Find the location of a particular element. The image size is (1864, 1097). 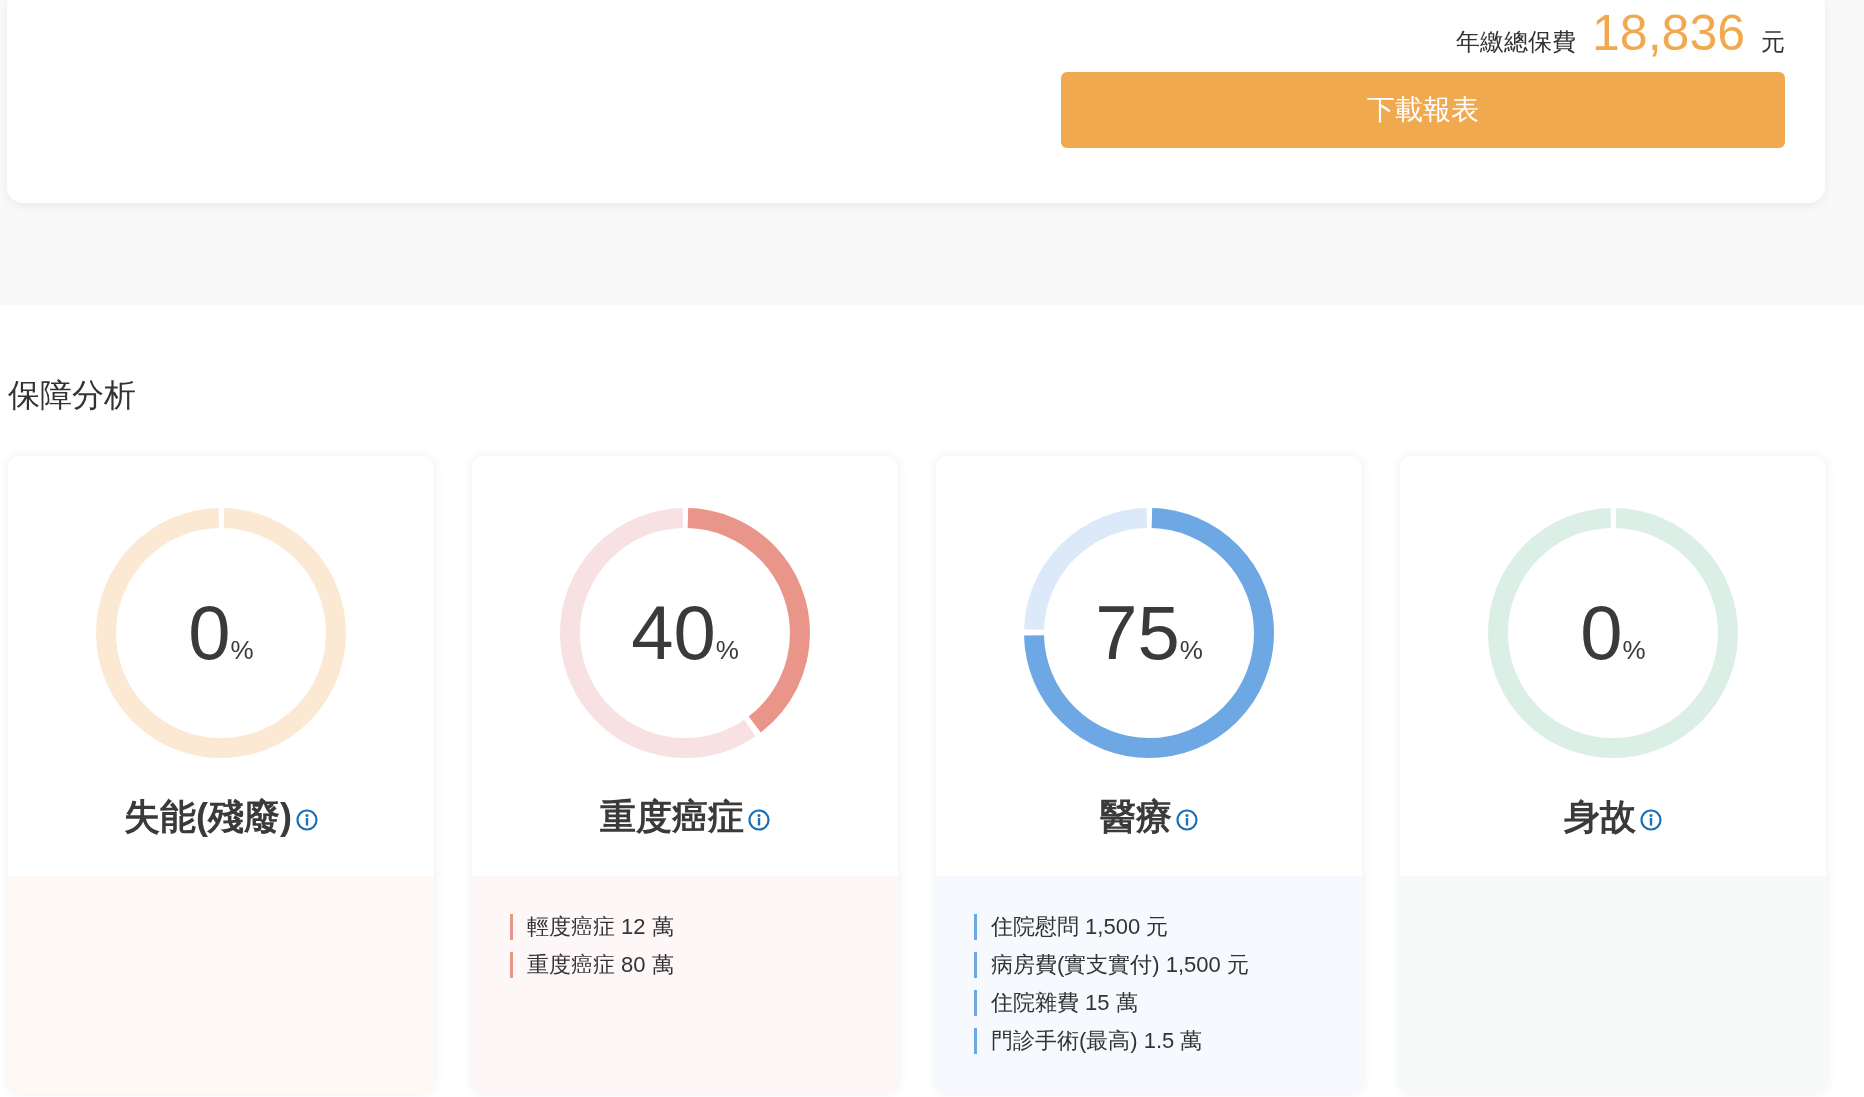

section-title: 保障分析 is located at coordinates (72, 395).